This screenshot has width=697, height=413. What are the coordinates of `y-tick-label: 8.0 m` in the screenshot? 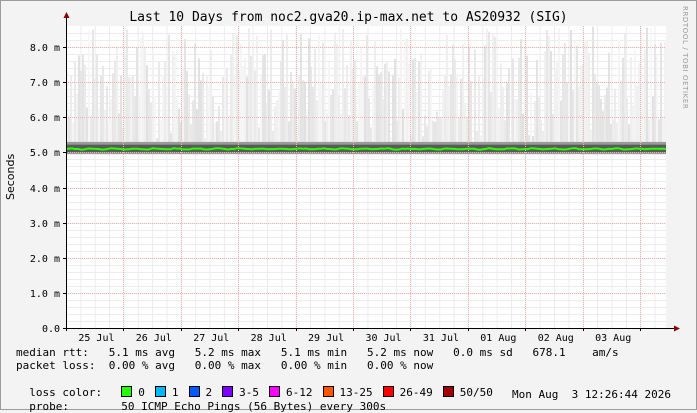 It's located at (45, 48).